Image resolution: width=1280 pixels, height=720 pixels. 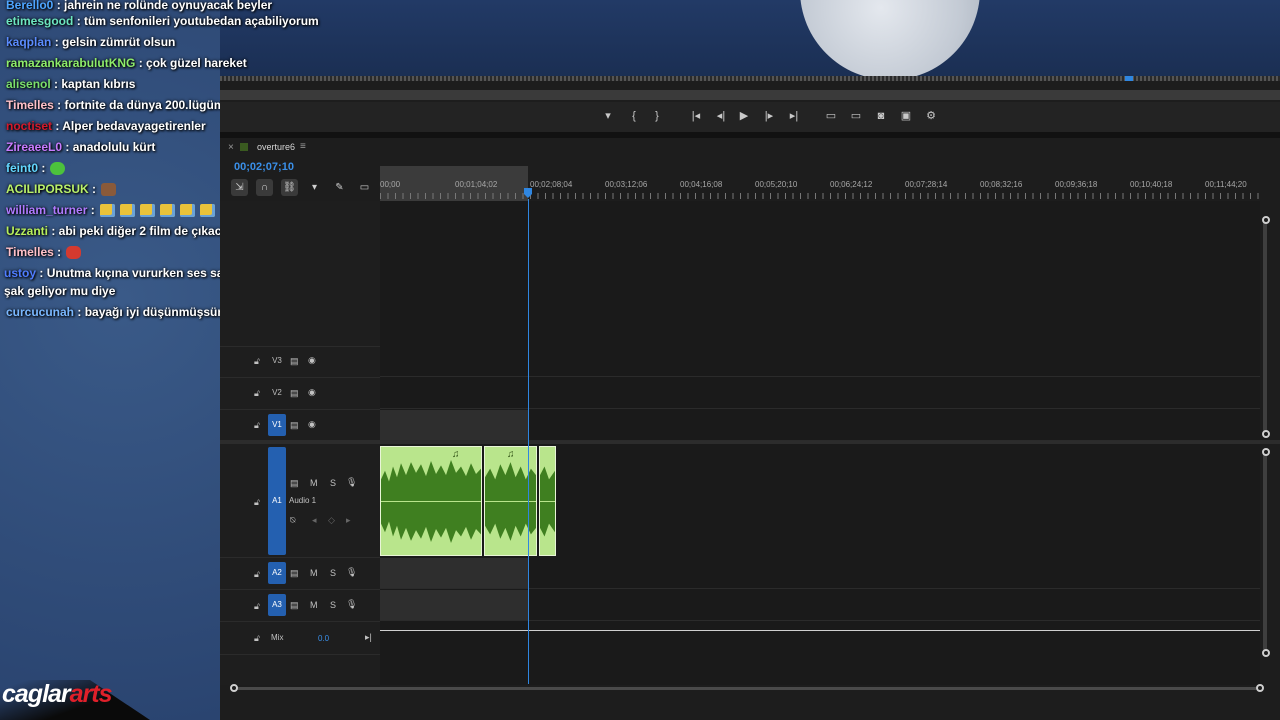 I want to click on chat-username: ZireaeeL0, so click(x=34, y=147).